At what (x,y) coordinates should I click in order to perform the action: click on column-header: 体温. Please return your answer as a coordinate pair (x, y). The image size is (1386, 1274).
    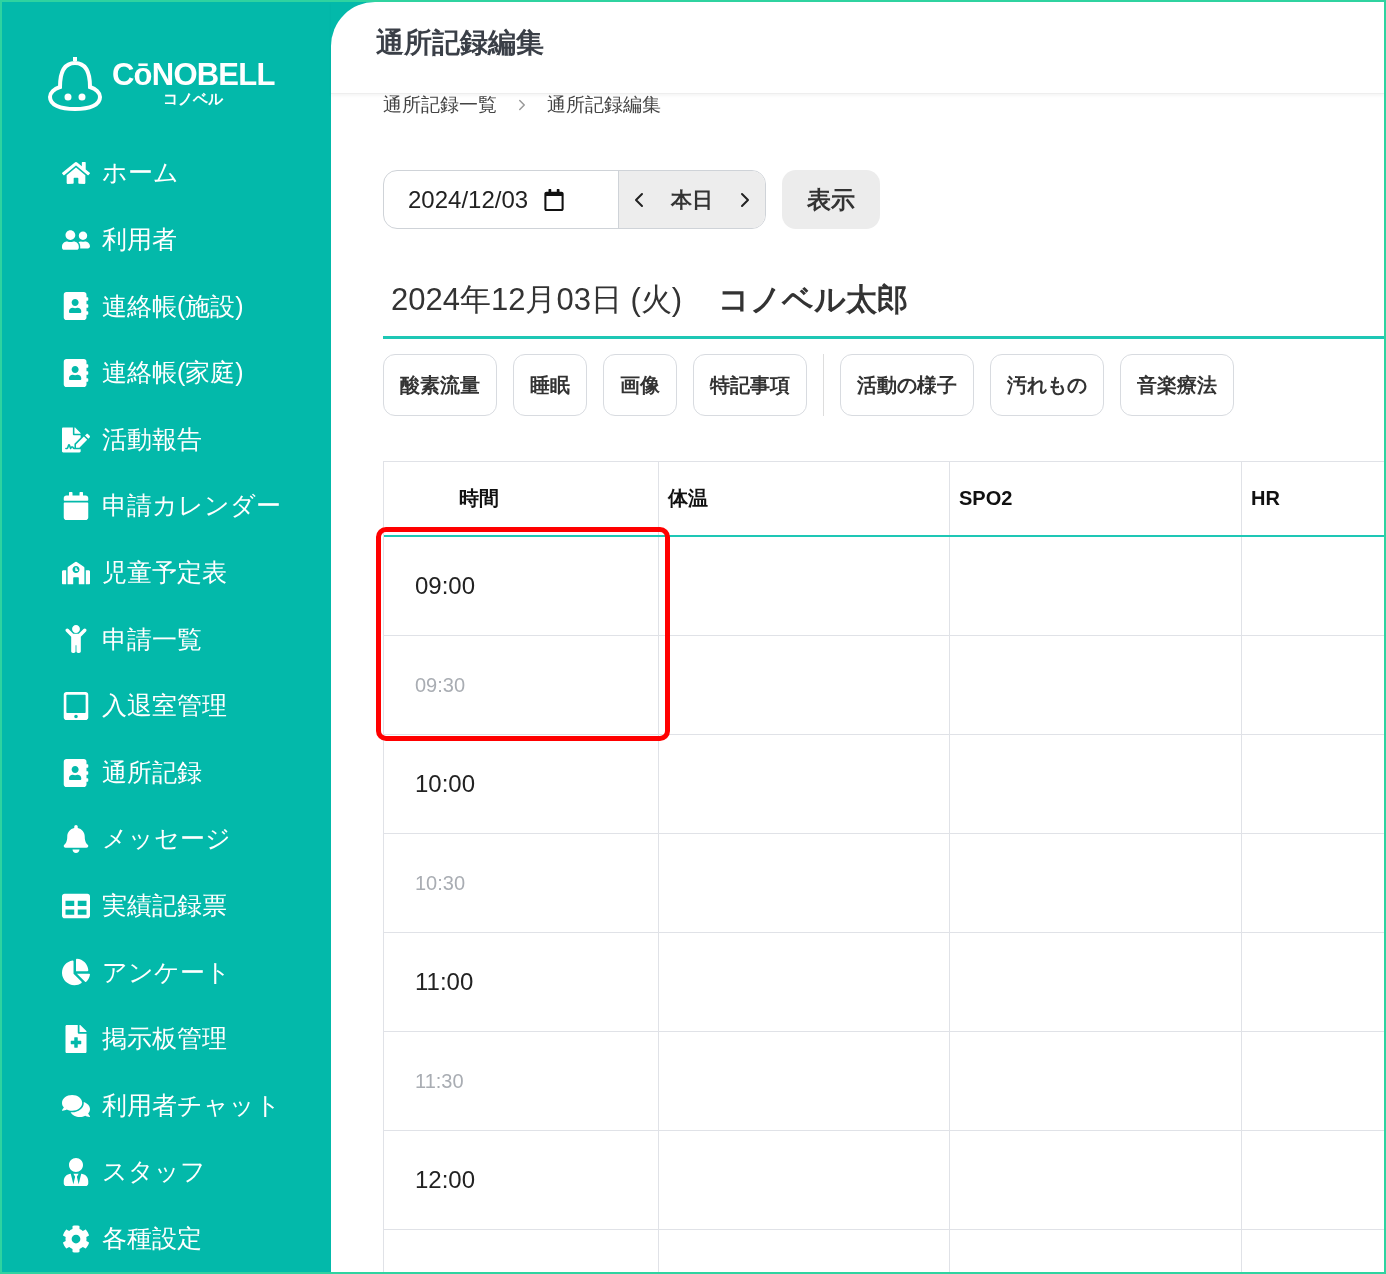
    Looking at the image, I should click on (804, 498).